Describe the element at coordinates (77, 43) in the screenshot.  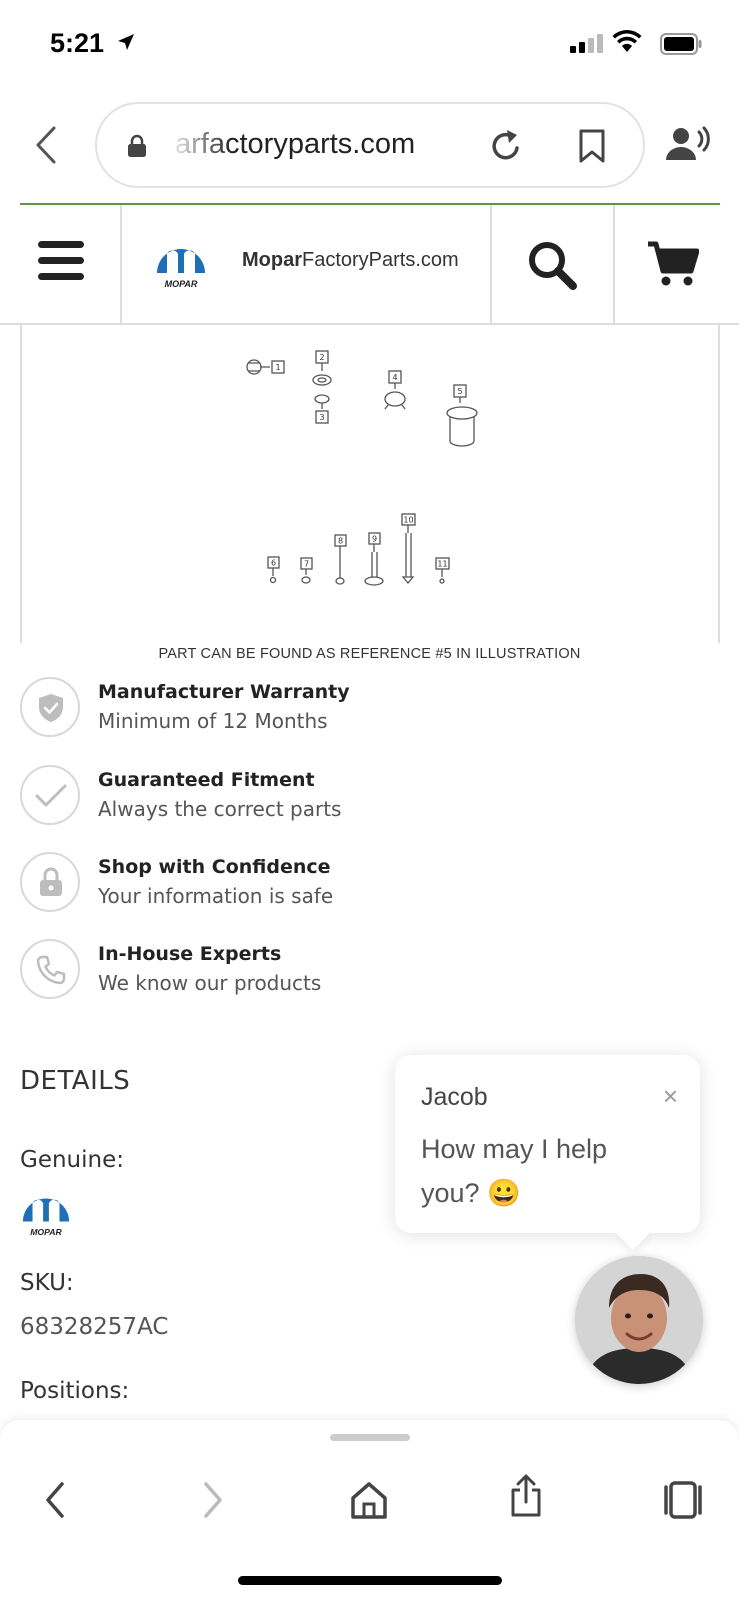
I see `status-time: 5:21` at that location.